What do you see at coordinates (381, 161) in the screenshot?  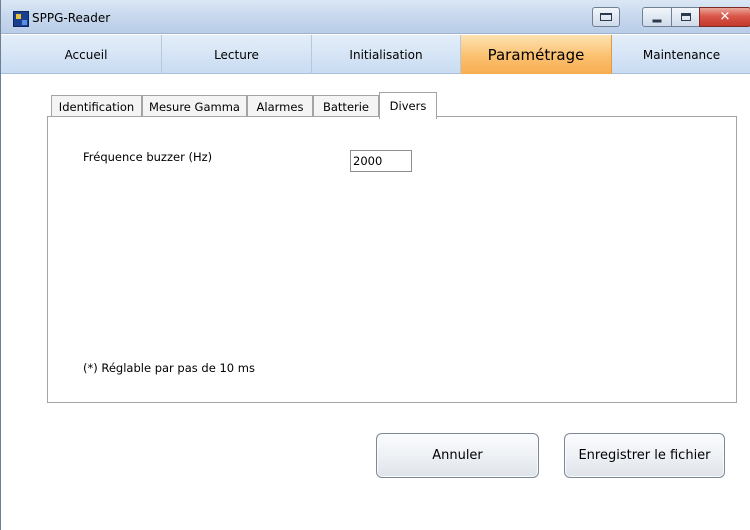 I see `buzzer-frequency-input` at bounding box center [381, 161].